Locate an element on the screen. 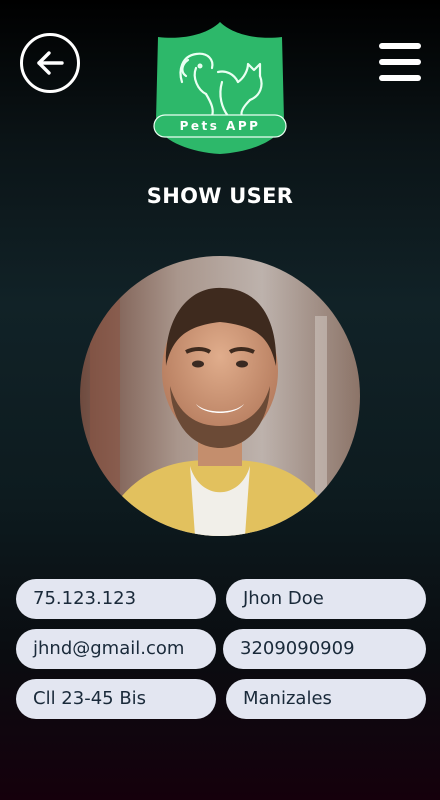 The image size is (440, 800). hamburger-menu-icon-bar-middle is located at coordinates (400, 62).